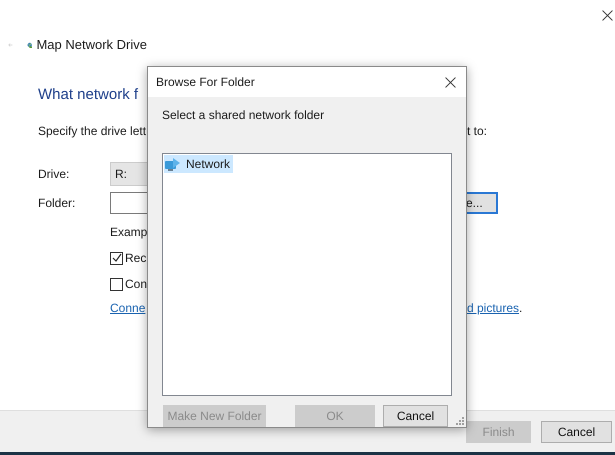  Describe the element at coordinates (57, 203) in the screenshot. I see `folder-label: Folder:` at that location.